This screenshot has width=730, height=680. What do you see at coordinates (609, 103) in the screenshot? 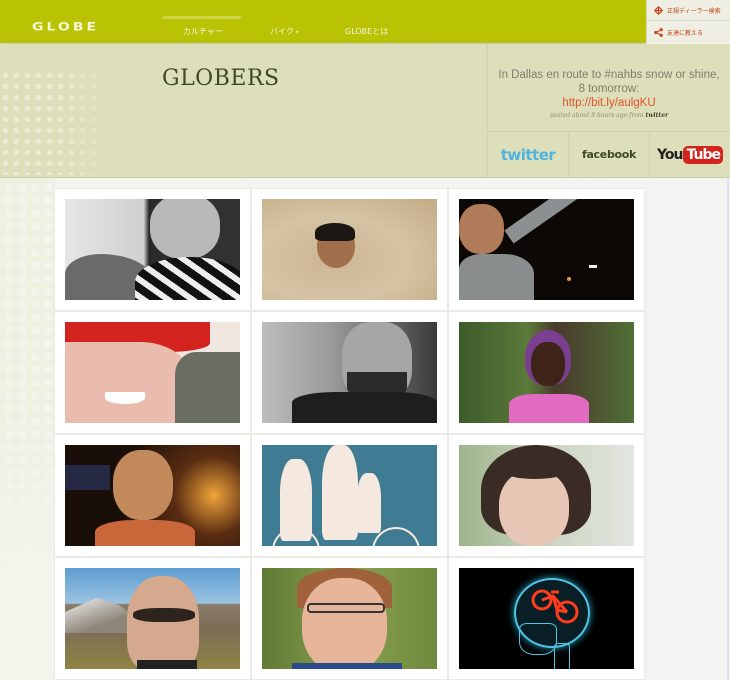
I see `tweet-link: http://bit.ly/aulgKU` at bounding box center [609, 103].